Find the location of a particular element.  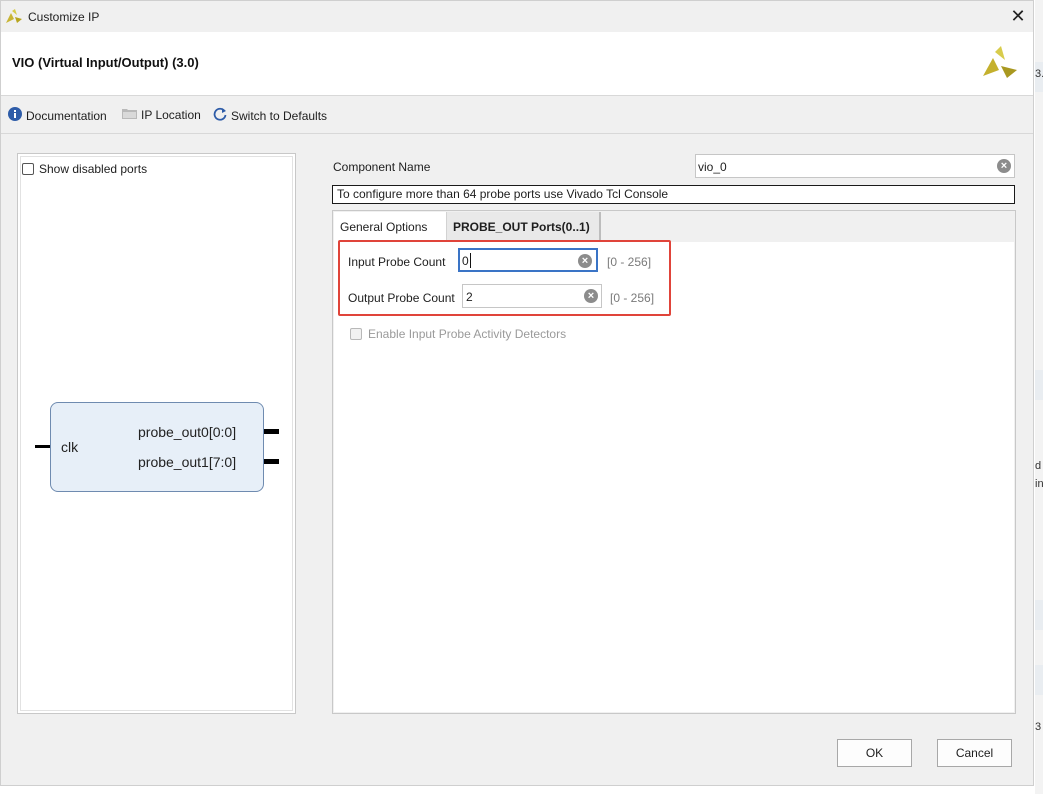

refresh-icon is located at coordinates (220, 115).